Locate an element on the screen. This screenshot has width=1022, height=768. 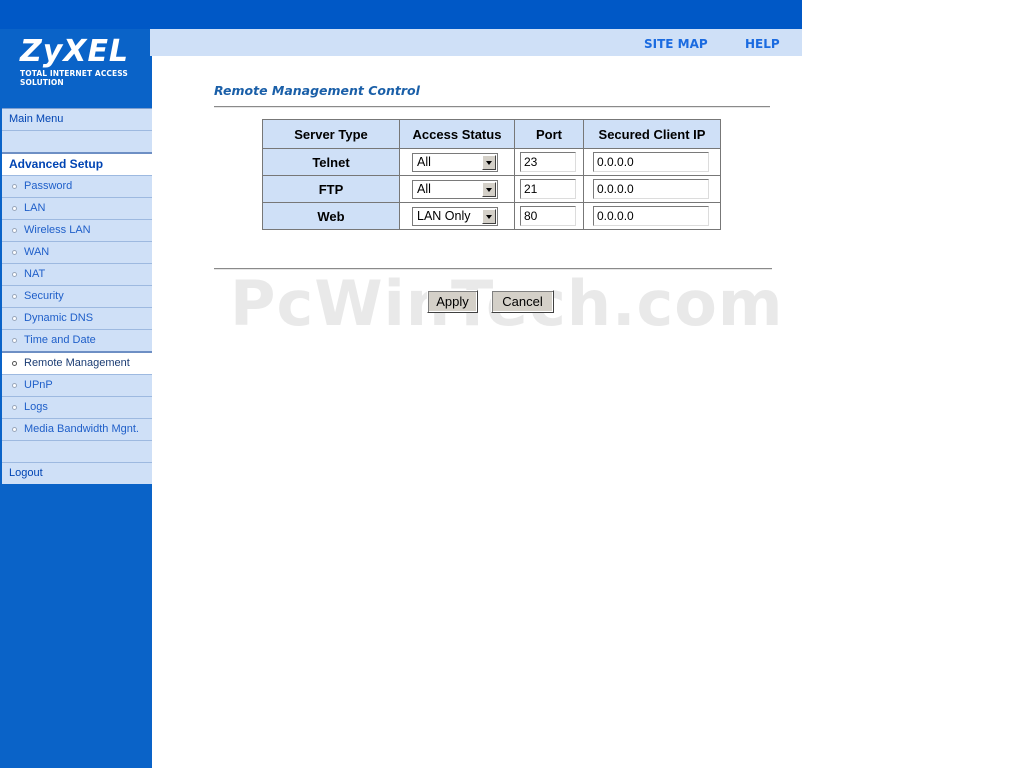
header-curve is located at coordinates (172, 76).